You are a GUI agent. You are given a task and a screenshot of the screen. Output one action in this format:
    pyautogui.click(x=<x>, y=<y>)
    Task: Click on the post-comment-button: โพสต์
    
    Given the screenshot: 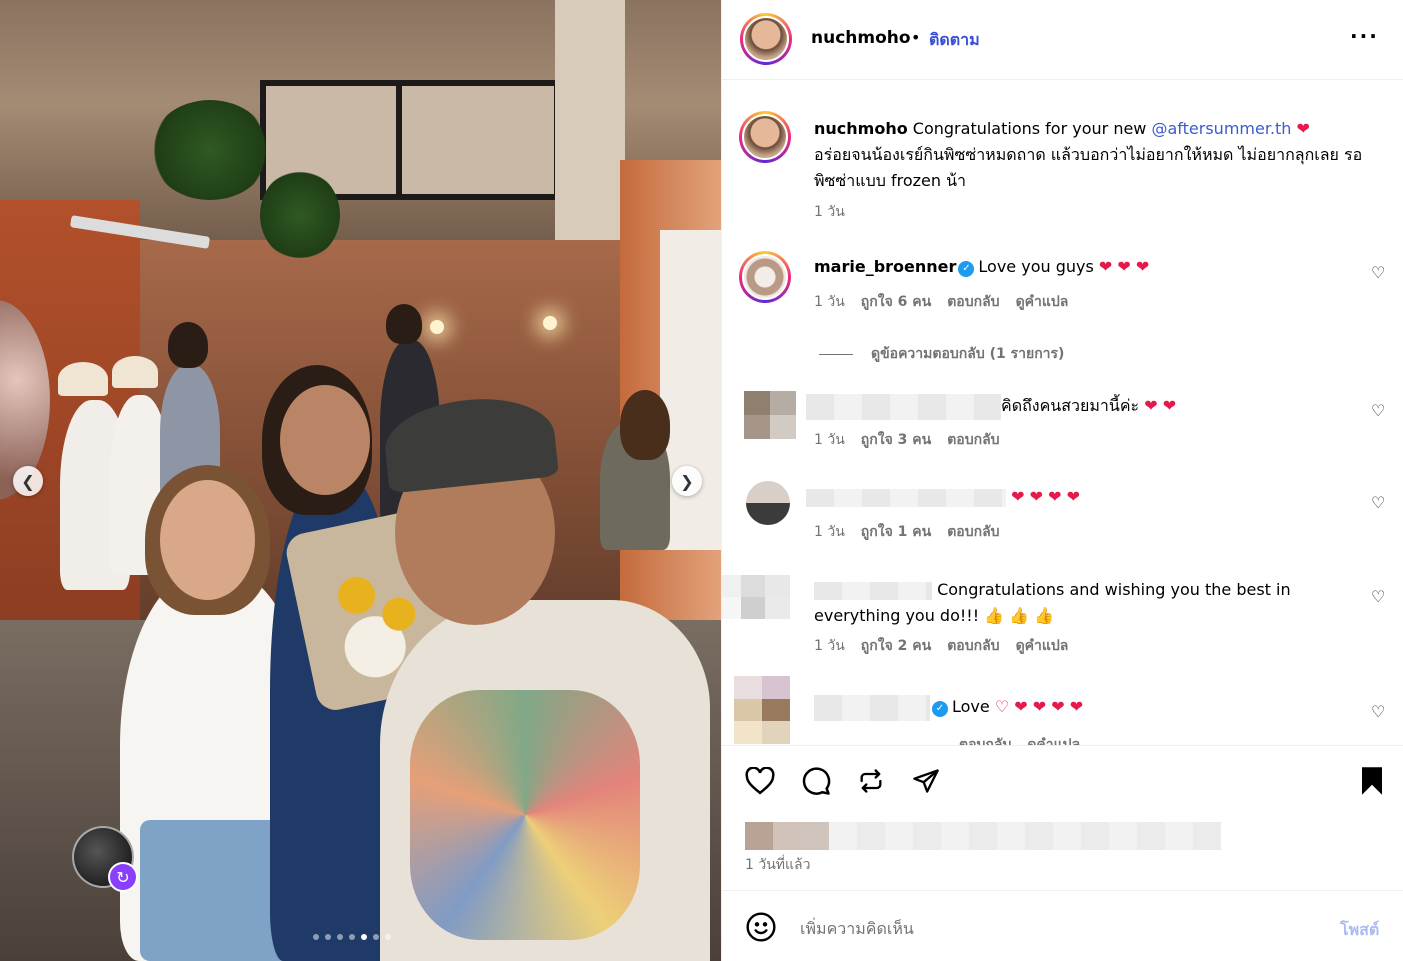 What is the action you would take?
    pyautogui.click(x=1359, y=930)
    